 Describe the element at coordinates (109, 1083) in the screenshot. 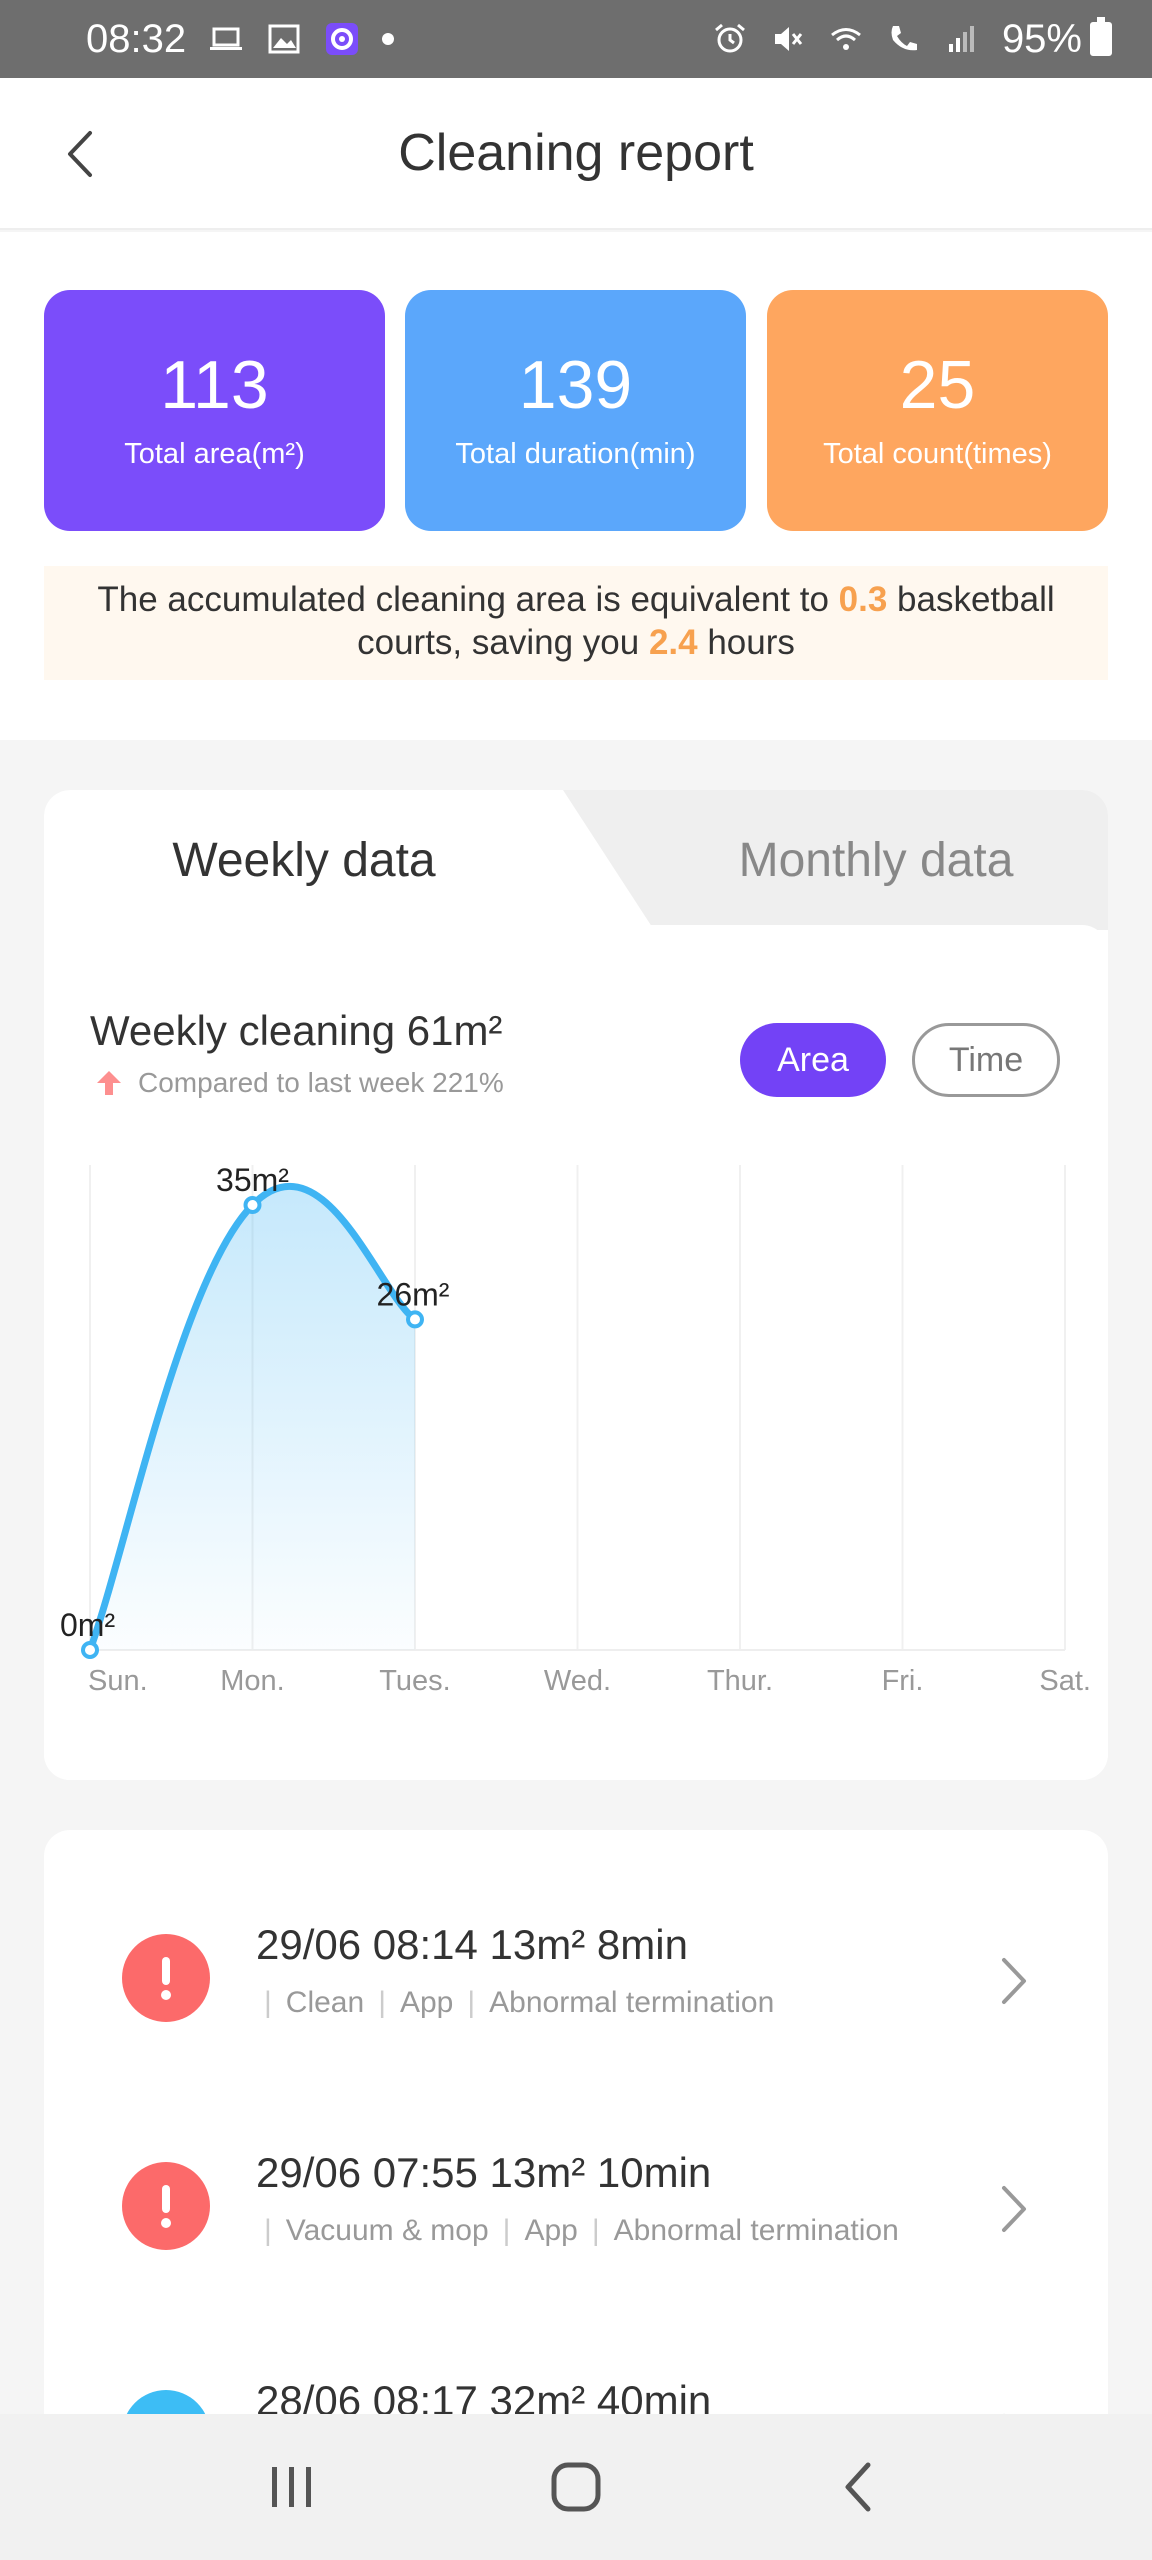

I see `arrow-up-icon` at that location.